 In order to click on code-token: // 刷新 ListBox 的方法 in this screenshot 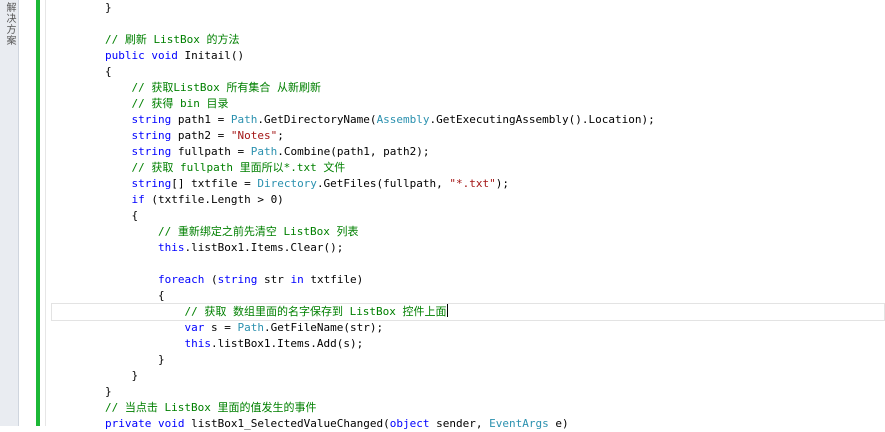, I will do `click(172, 39)`.